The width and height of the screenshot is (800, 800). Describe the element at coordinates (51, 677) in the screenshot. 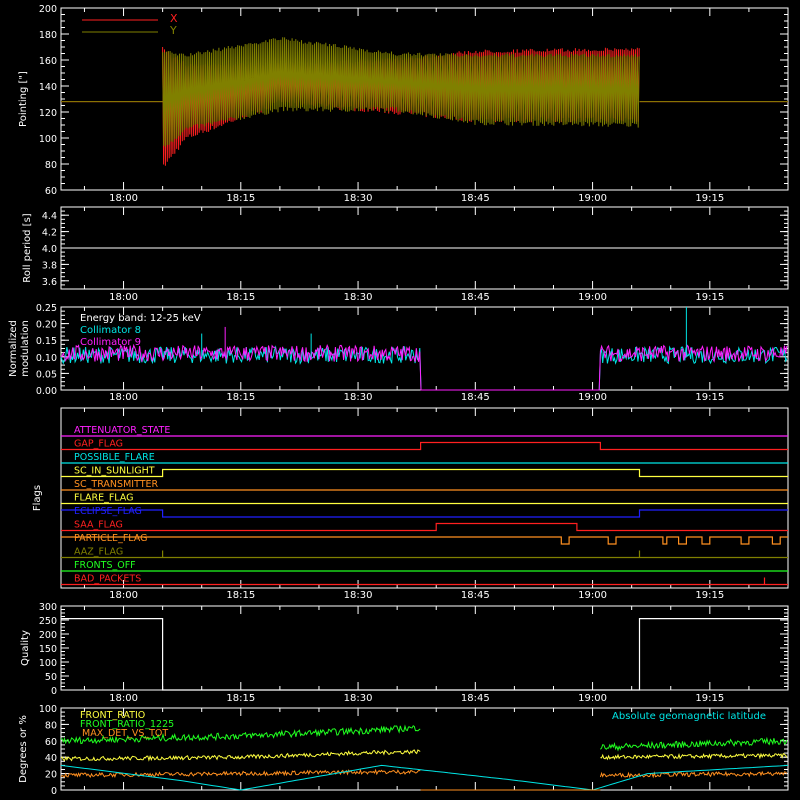

I see `y-tick-label: 50` at that location.